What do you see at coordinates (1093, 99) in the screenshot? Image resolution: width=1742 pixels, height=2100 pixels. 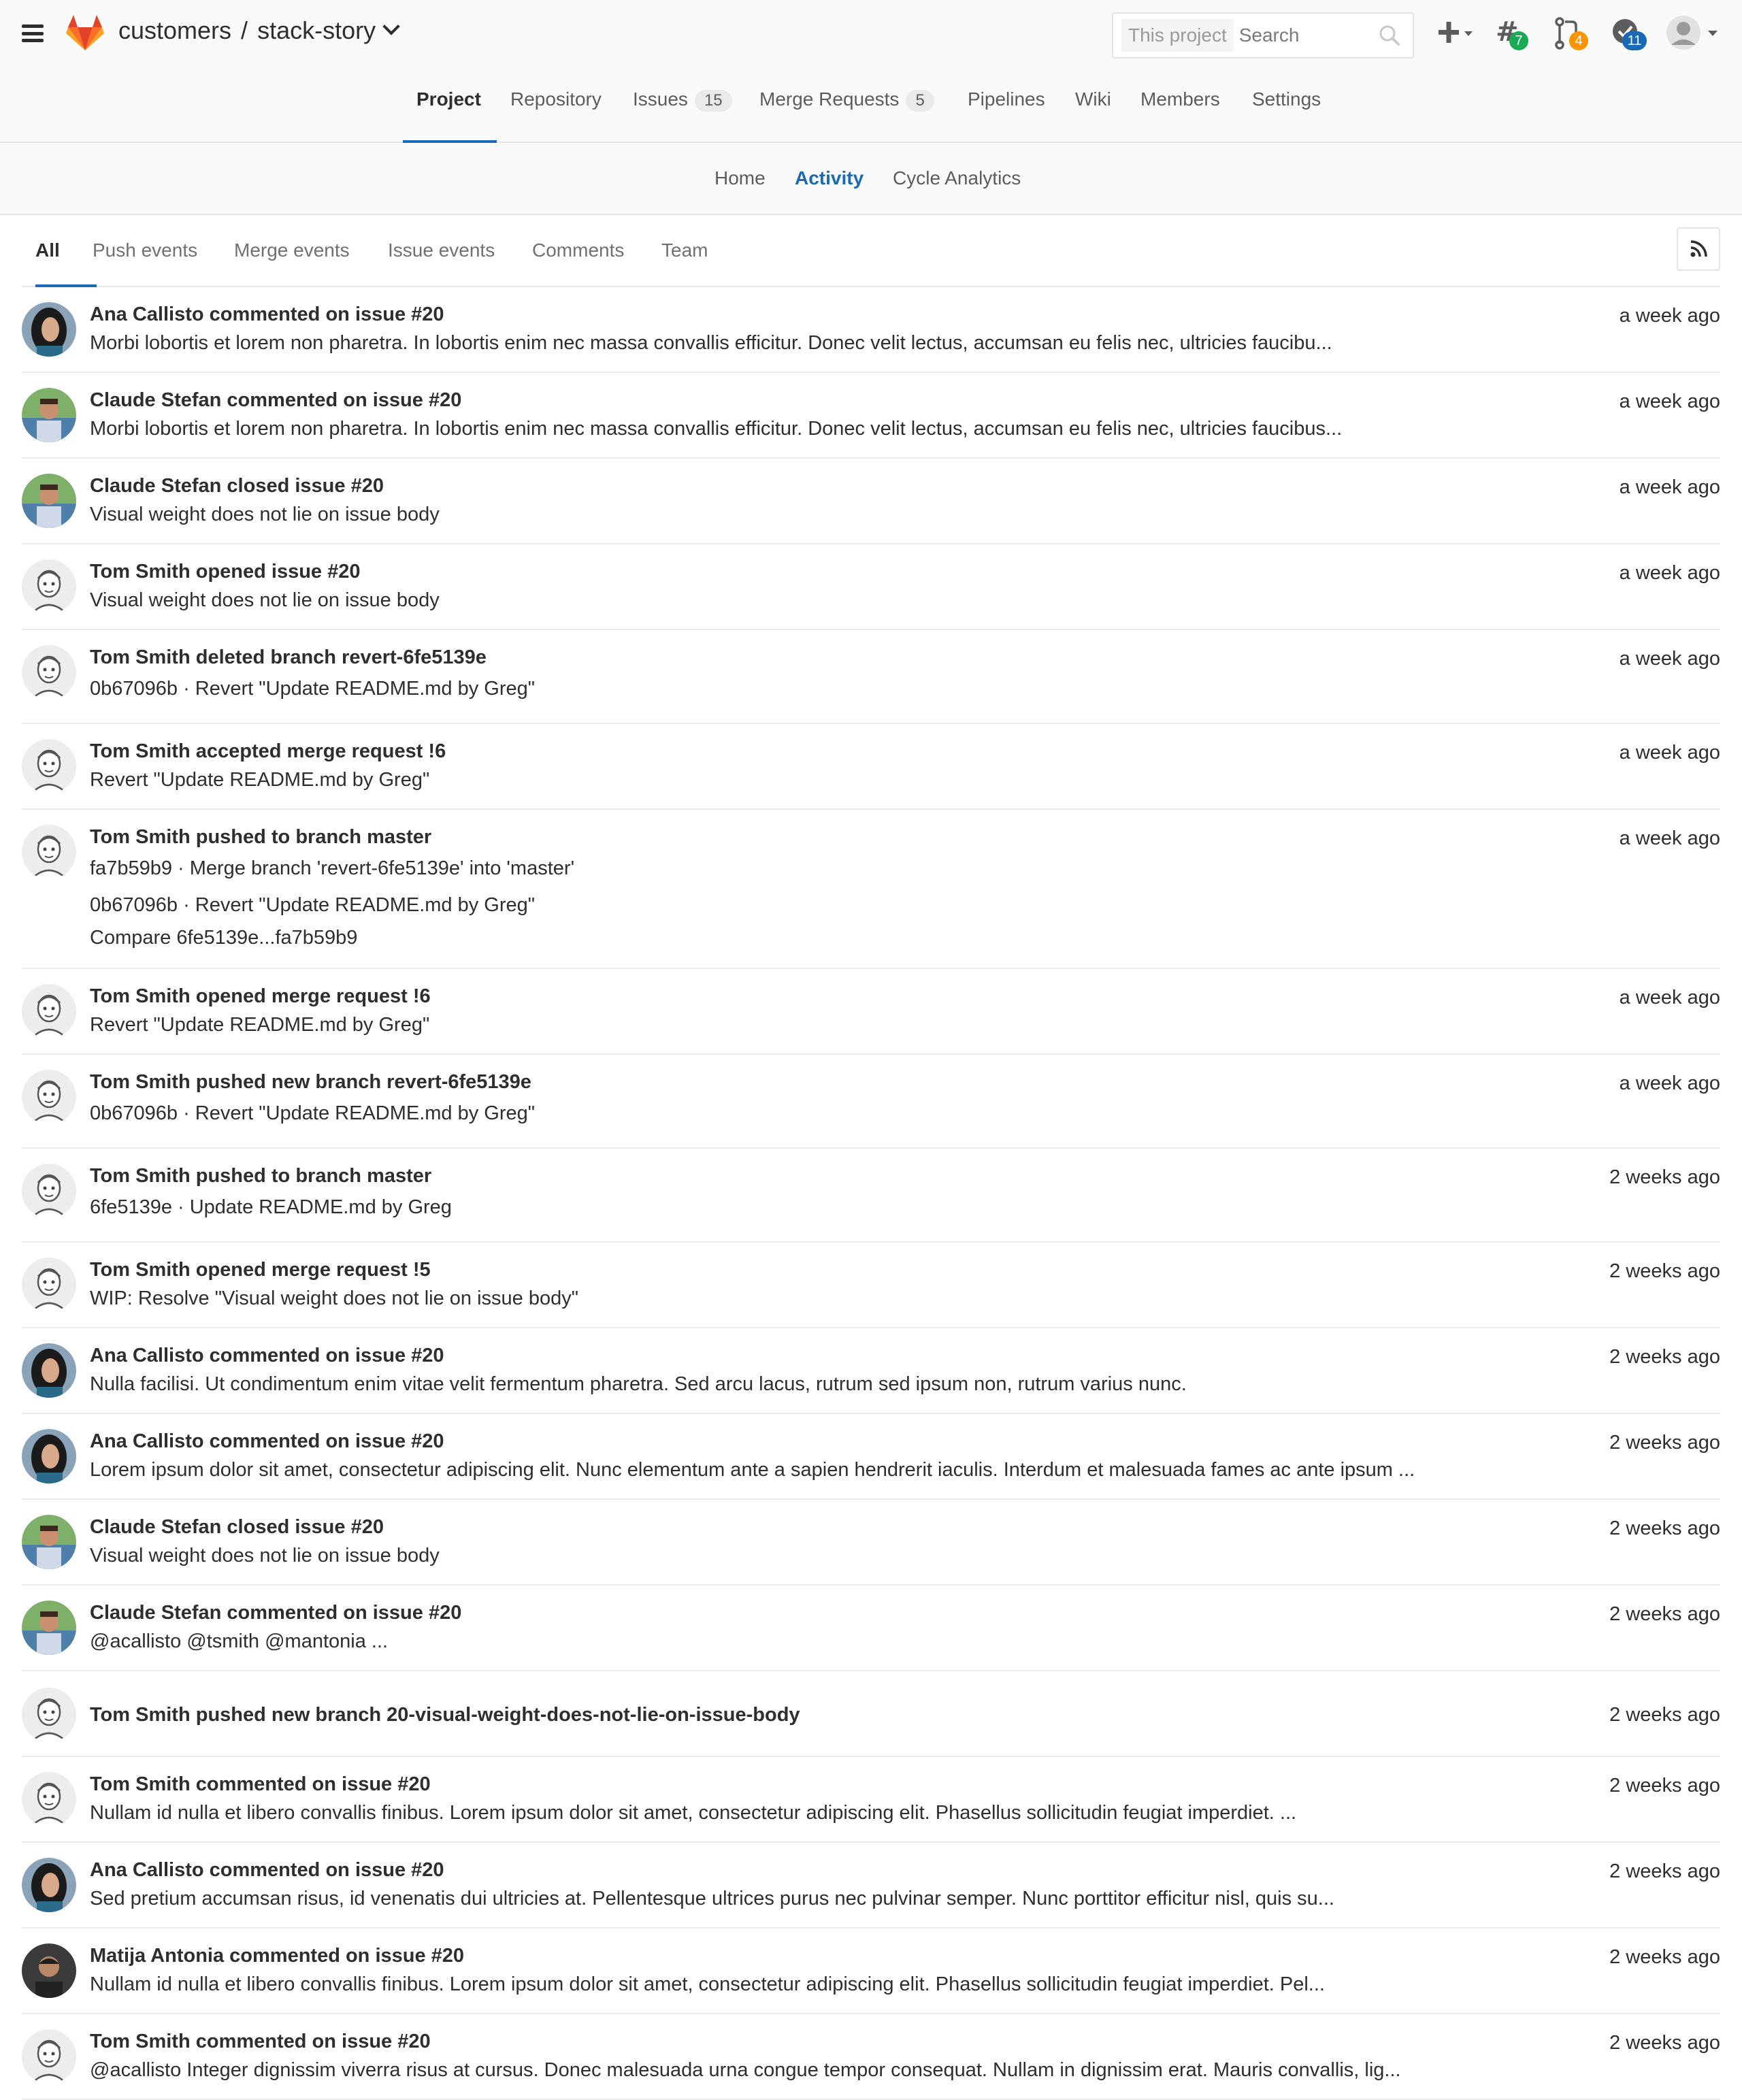 I see `tab-wiki: Wiki` at bounding box center [1093, 99].